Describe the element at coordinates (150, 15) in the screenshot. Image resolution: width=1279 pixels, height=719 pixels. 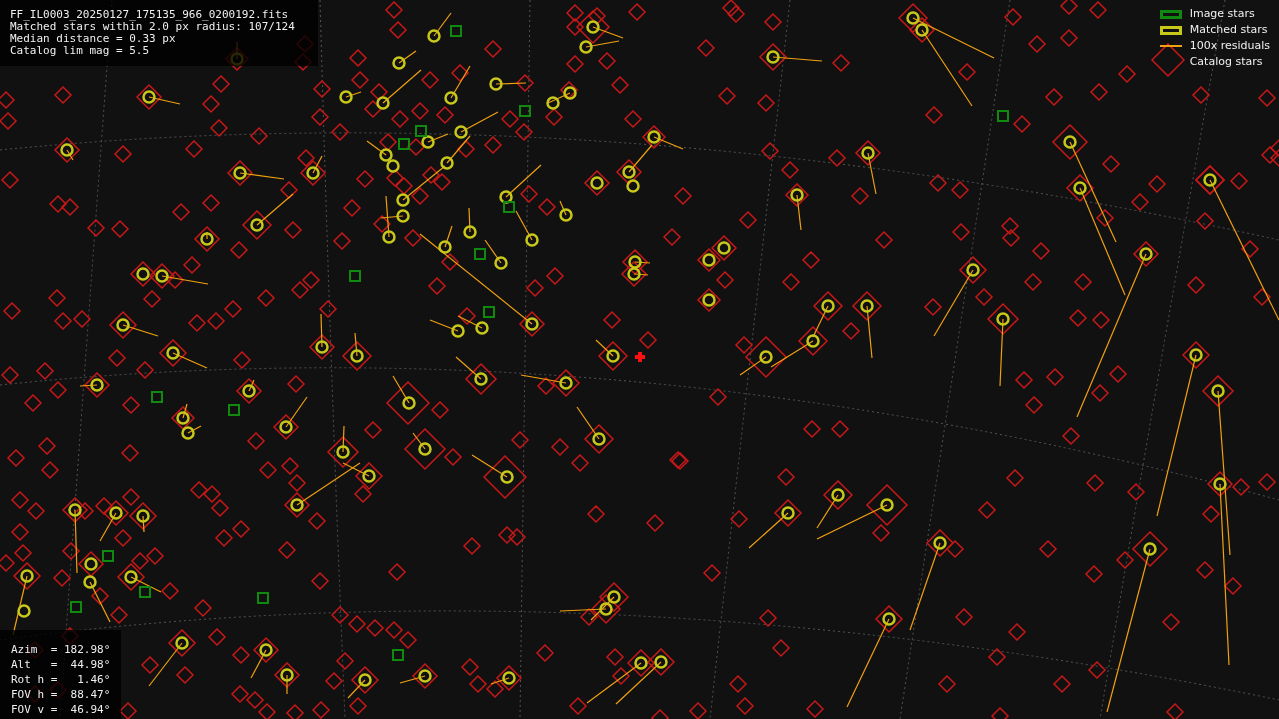
I see `info-text: FF_IL0003_20250127_175135_966_0200192.fits` at that location.